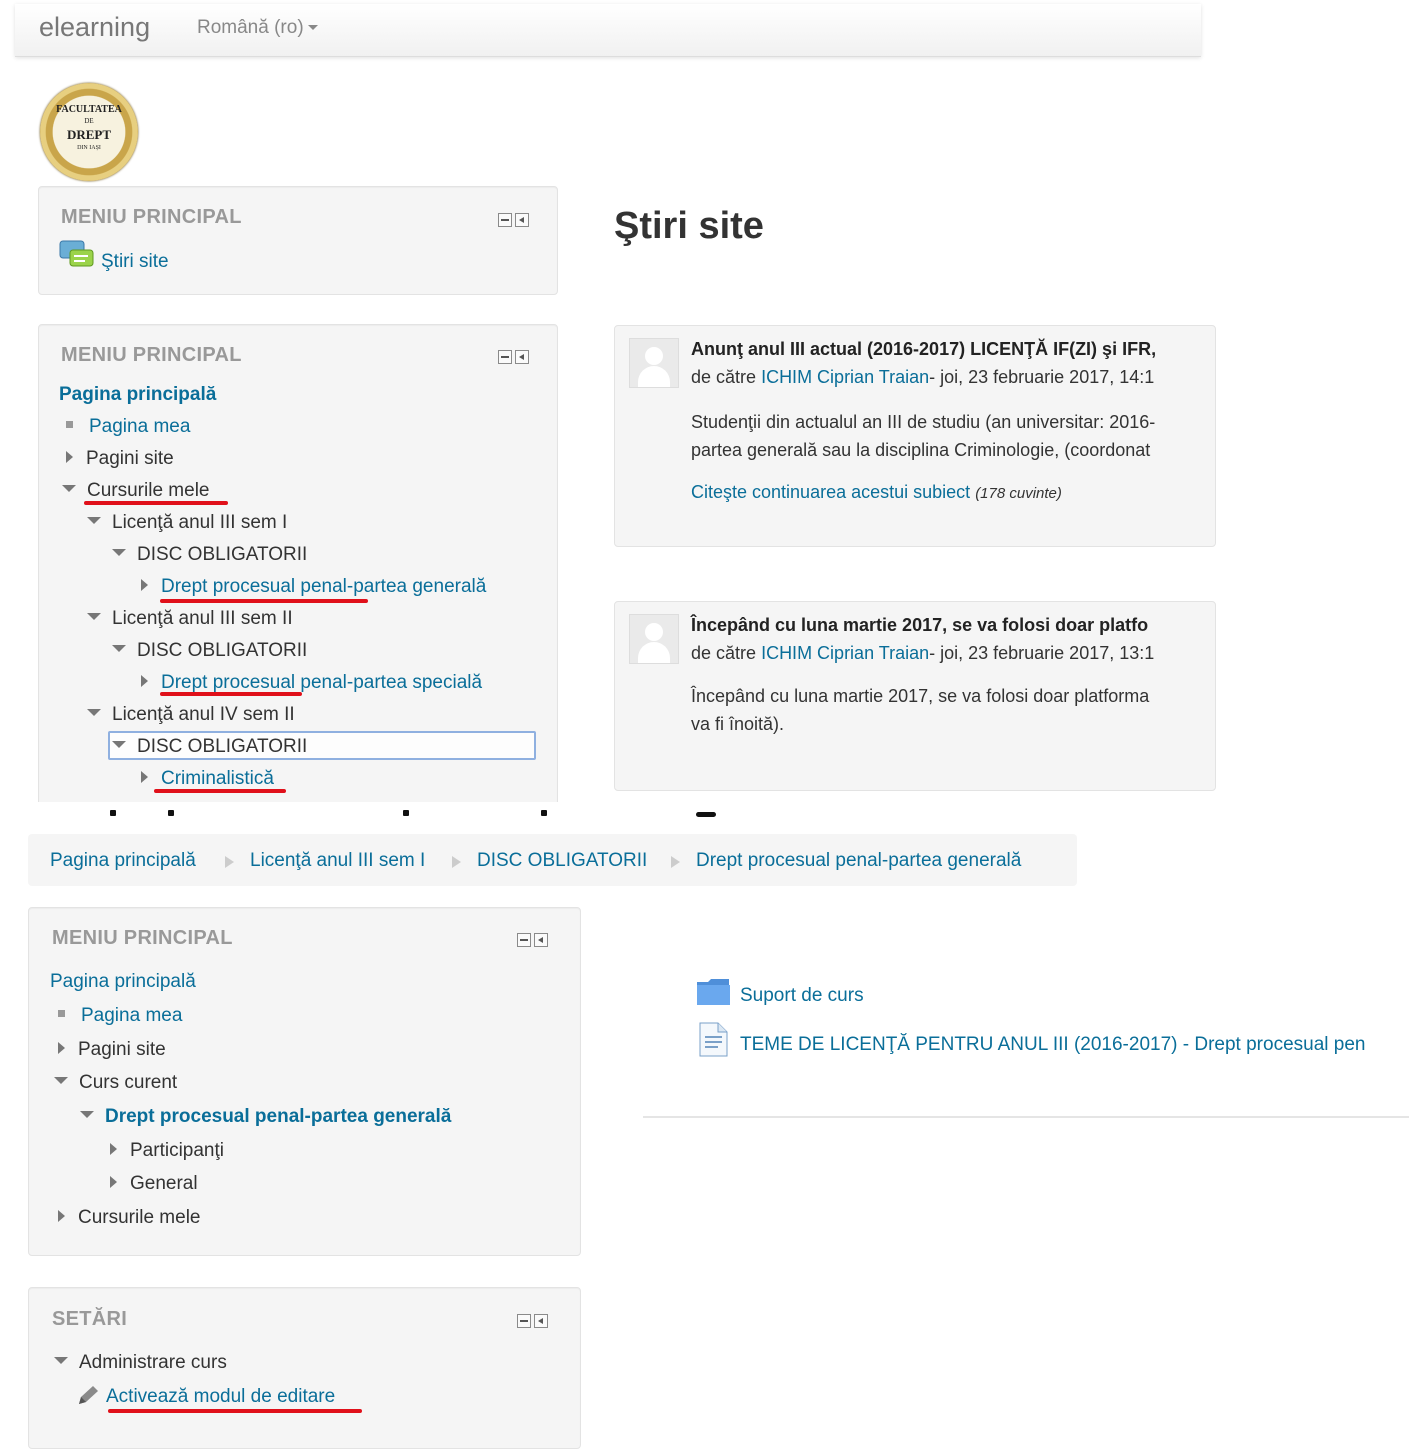 The width and height of the screenshot is (1409, 1449). I want to click on language-label: Română (ro), so click(250, 27).